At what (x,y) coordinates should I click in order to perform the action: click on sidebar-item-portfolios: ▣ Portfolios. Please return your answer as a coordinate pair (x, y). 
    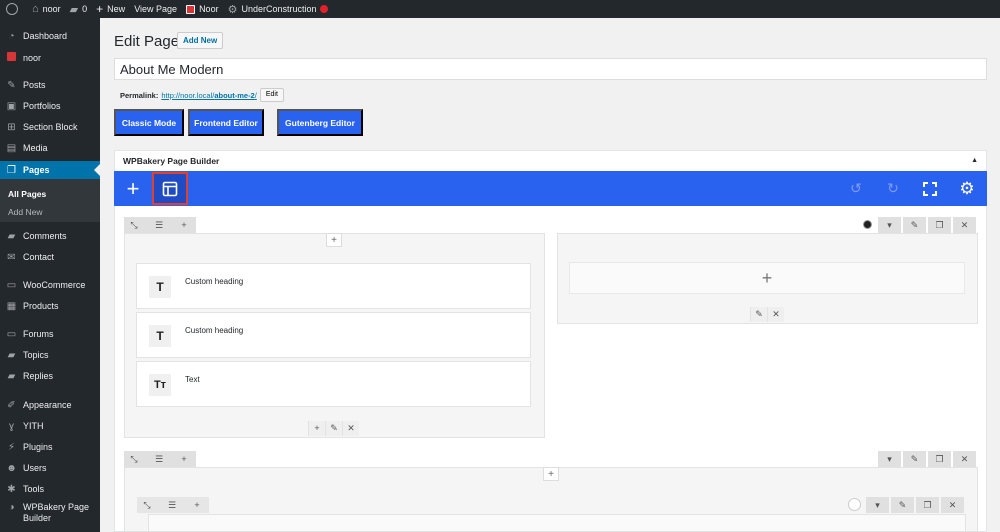
    Looking at the image, I should click on (50, 106).